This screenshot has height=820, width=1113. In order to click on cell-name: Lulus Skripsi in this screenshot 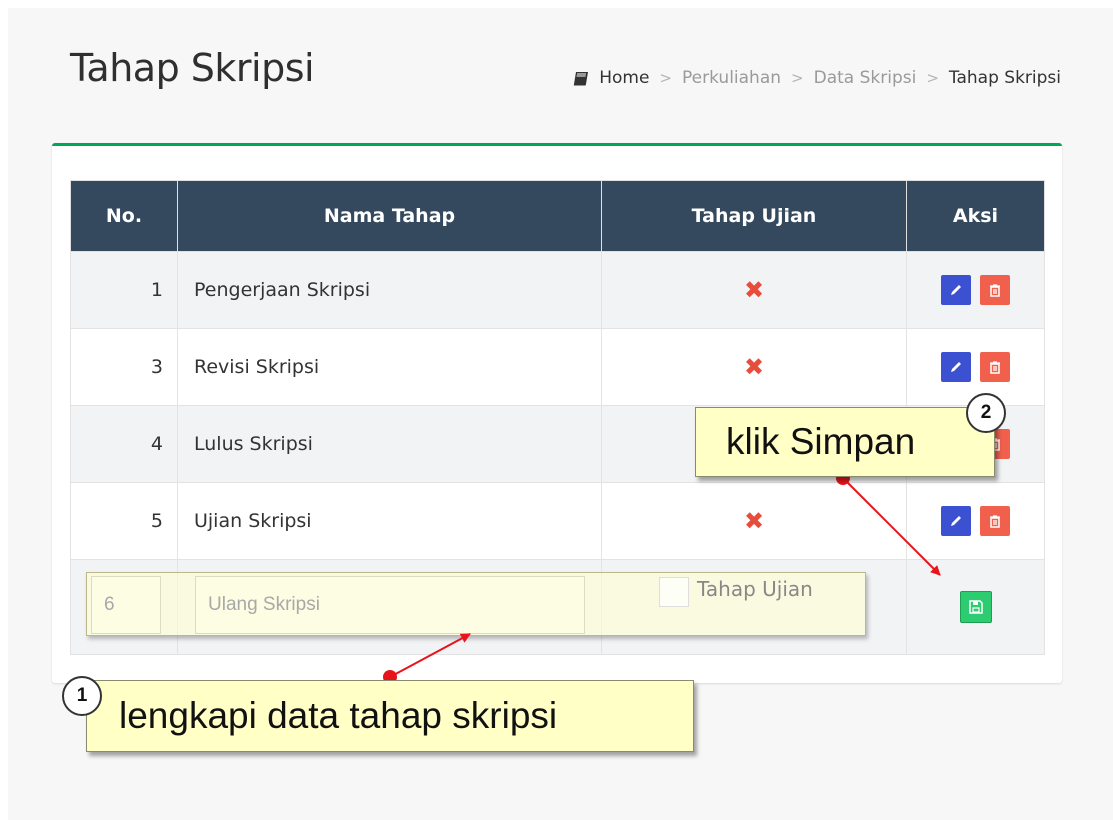, I will do `click(389, 444)`.